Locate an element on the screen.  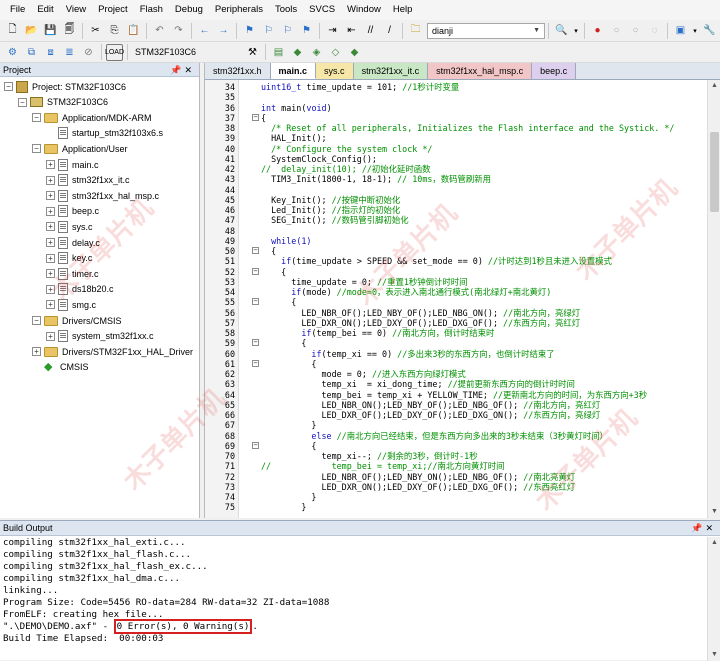
new-file-icon: 🗋 is located at coordinates (12, 30).